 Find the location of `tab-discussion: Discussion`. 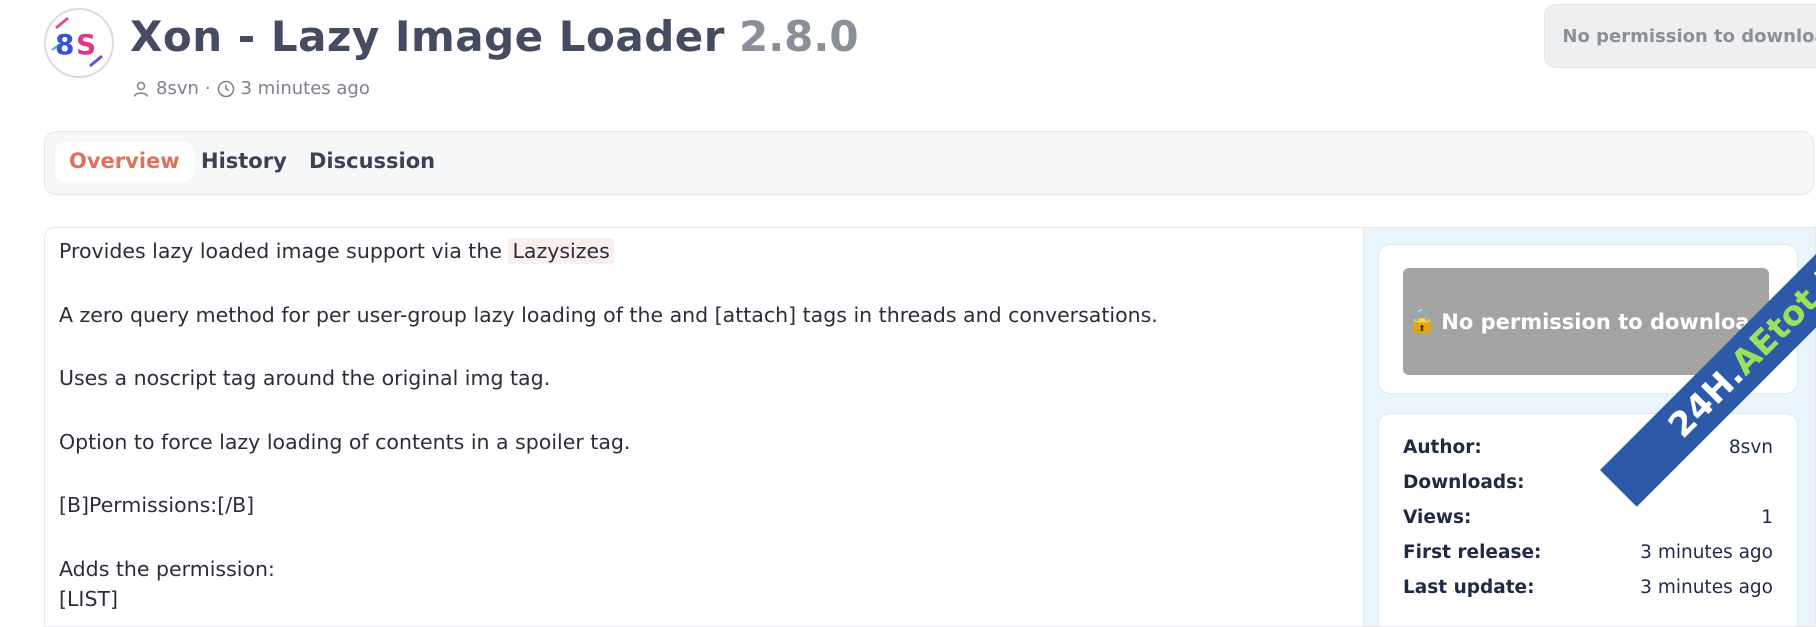

tab-discussion: Discussion is located at coordinates (372, 162).